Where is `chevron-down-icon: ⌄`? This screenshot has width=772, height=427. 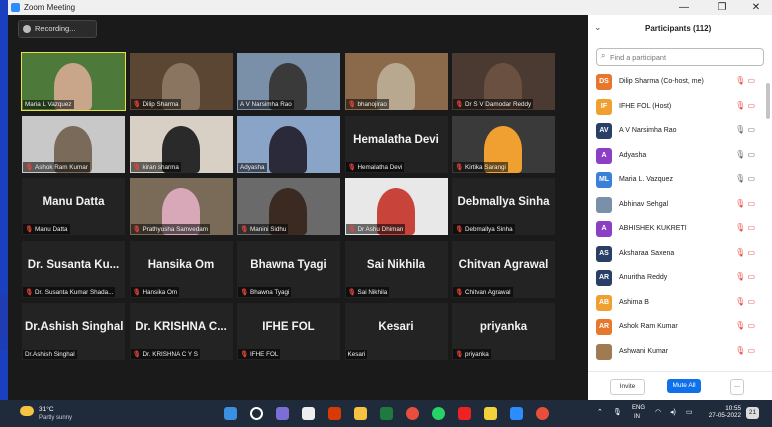 chevron-down-icon: ⌄ is located at coordinates (598, 27).